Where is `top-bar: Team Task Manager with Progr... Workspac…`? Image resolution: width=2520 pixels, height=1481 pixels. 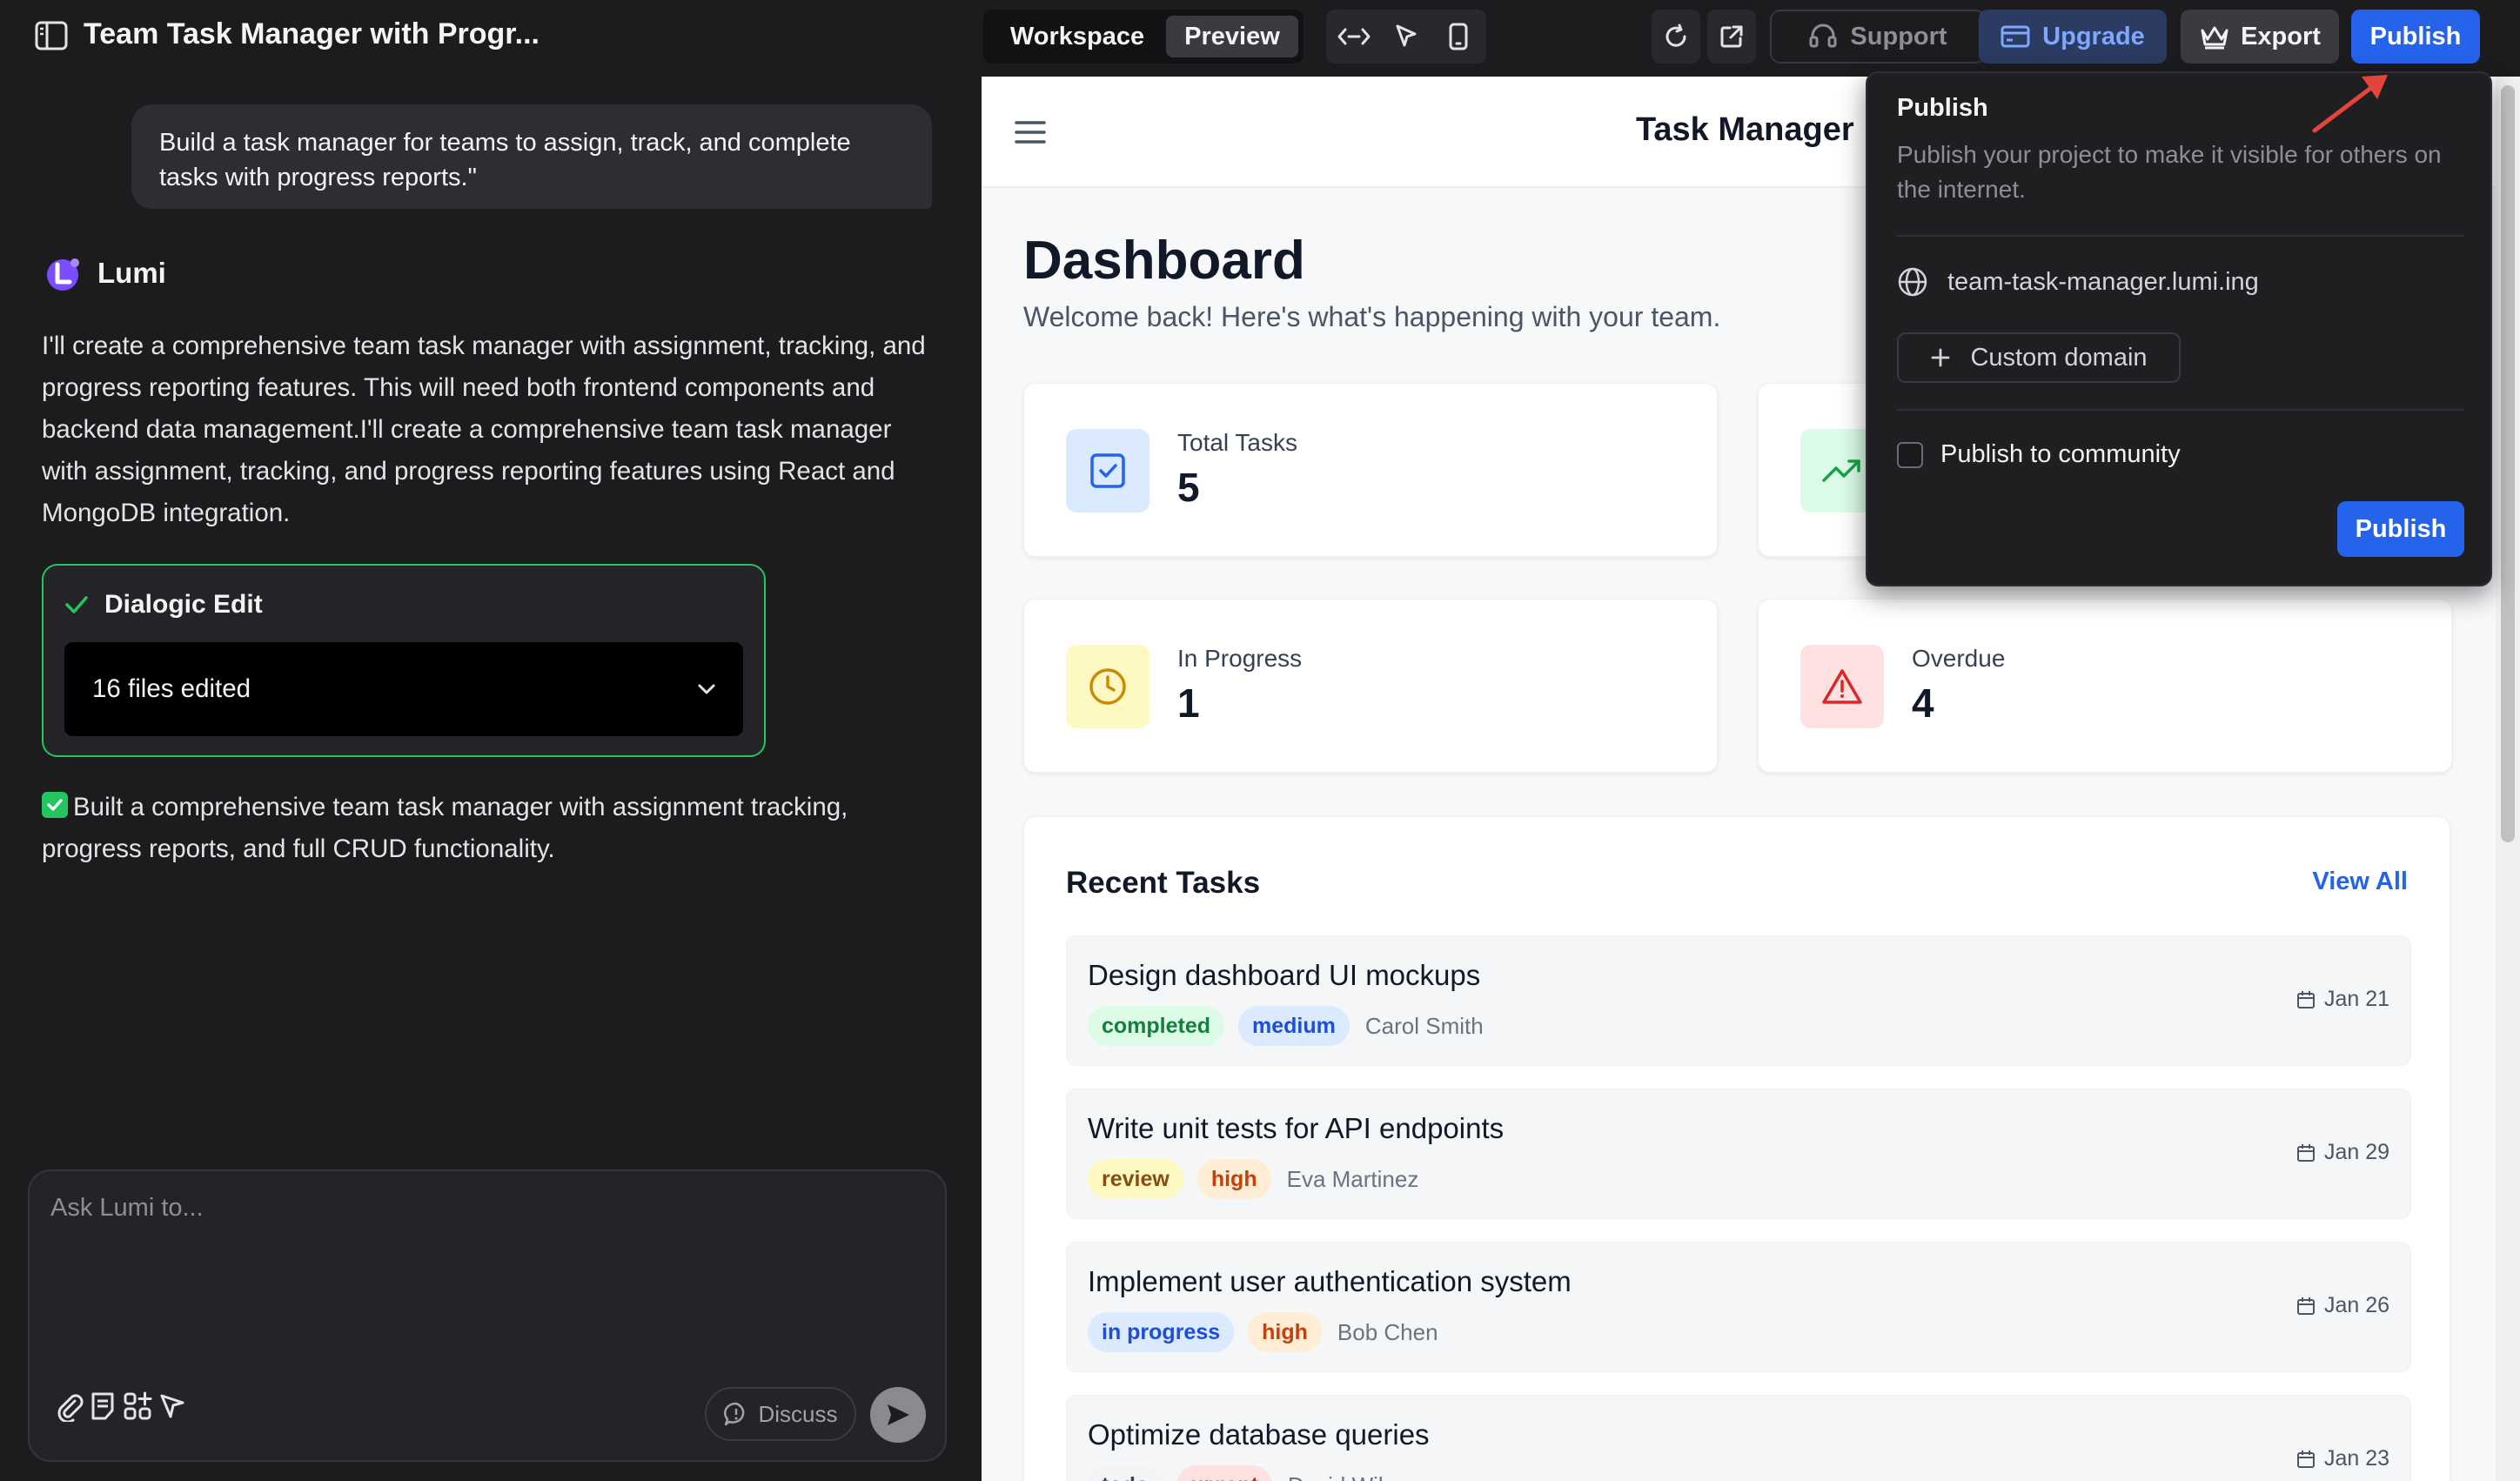 top-bar: Team Task Manager with Progr... Workspac… is located at coordinates (1260, 35).